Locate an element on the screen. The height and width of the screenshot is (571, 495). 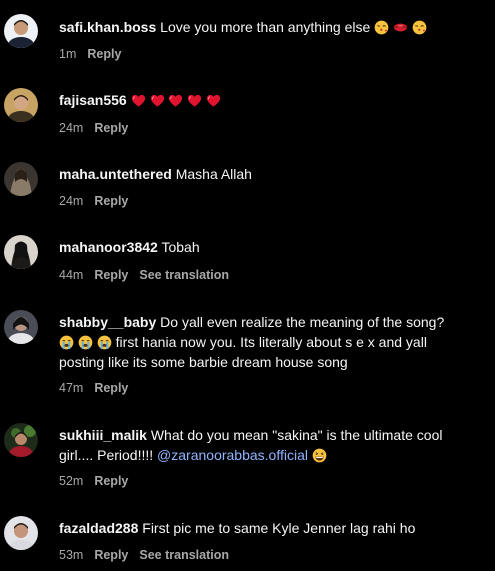
comment-timestamp: 44m is located at coordinates (71, 275).